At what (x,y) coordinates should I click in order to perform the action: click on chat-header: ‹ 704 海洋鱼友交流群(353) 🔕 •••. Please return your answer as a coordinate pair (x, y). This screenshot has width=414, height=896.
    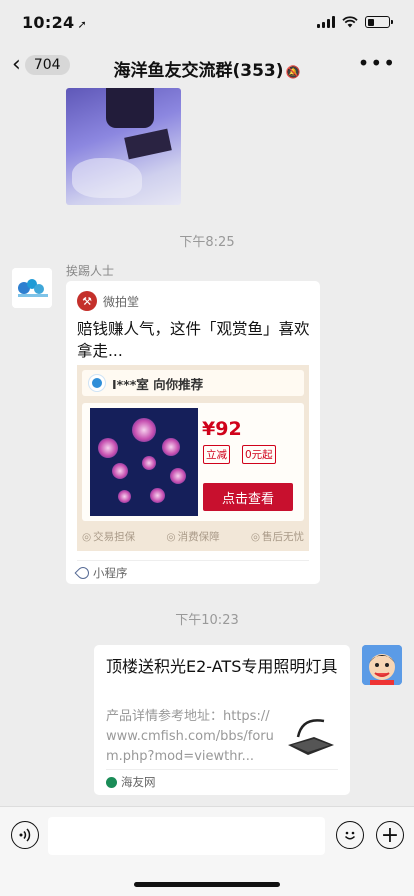
    Looking at the image, I should click on (207, 66).